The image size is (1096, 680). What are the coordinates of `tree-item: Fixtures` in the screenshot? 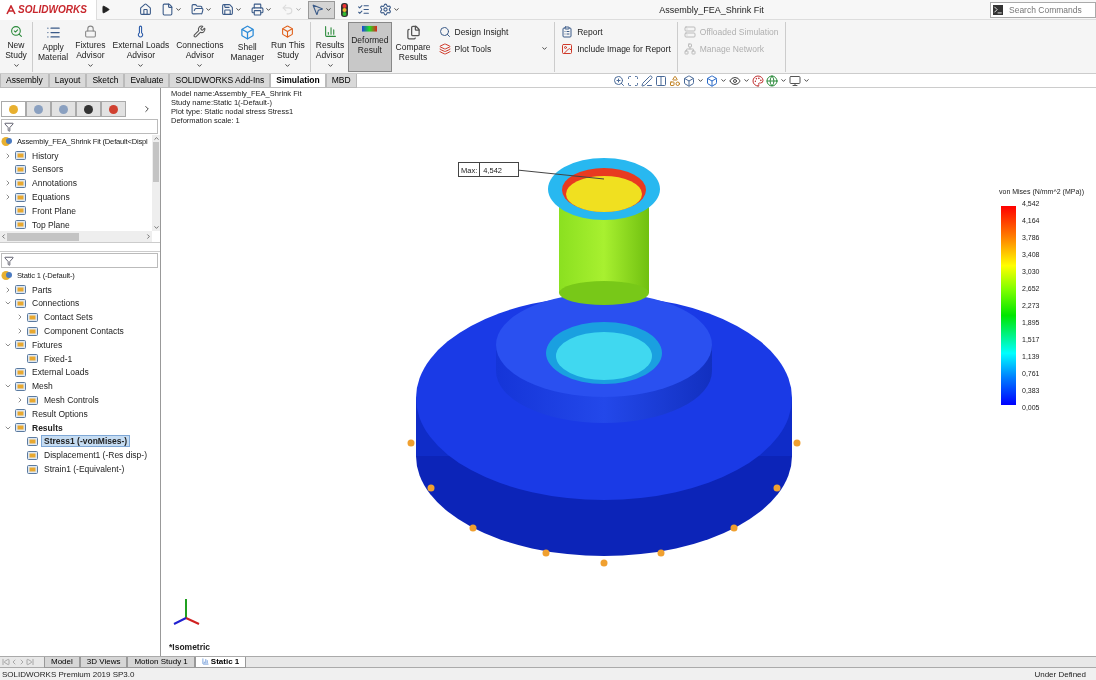 It's located at (47, 344).